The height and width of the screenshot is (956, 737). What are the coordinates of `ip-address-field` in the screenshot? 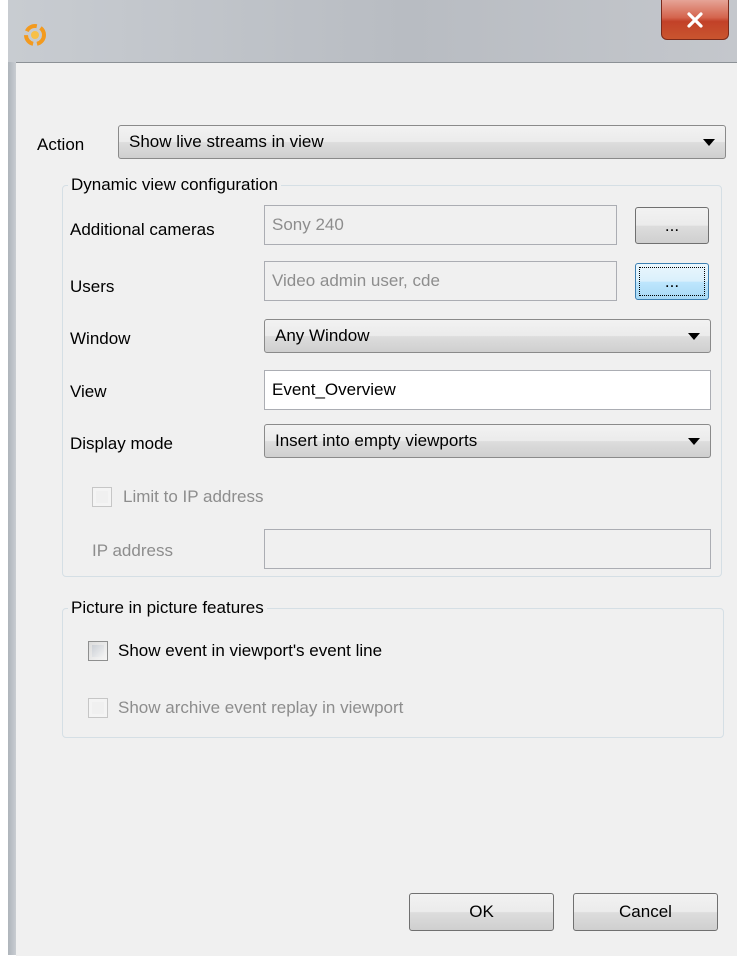 It's located at (487, 549).